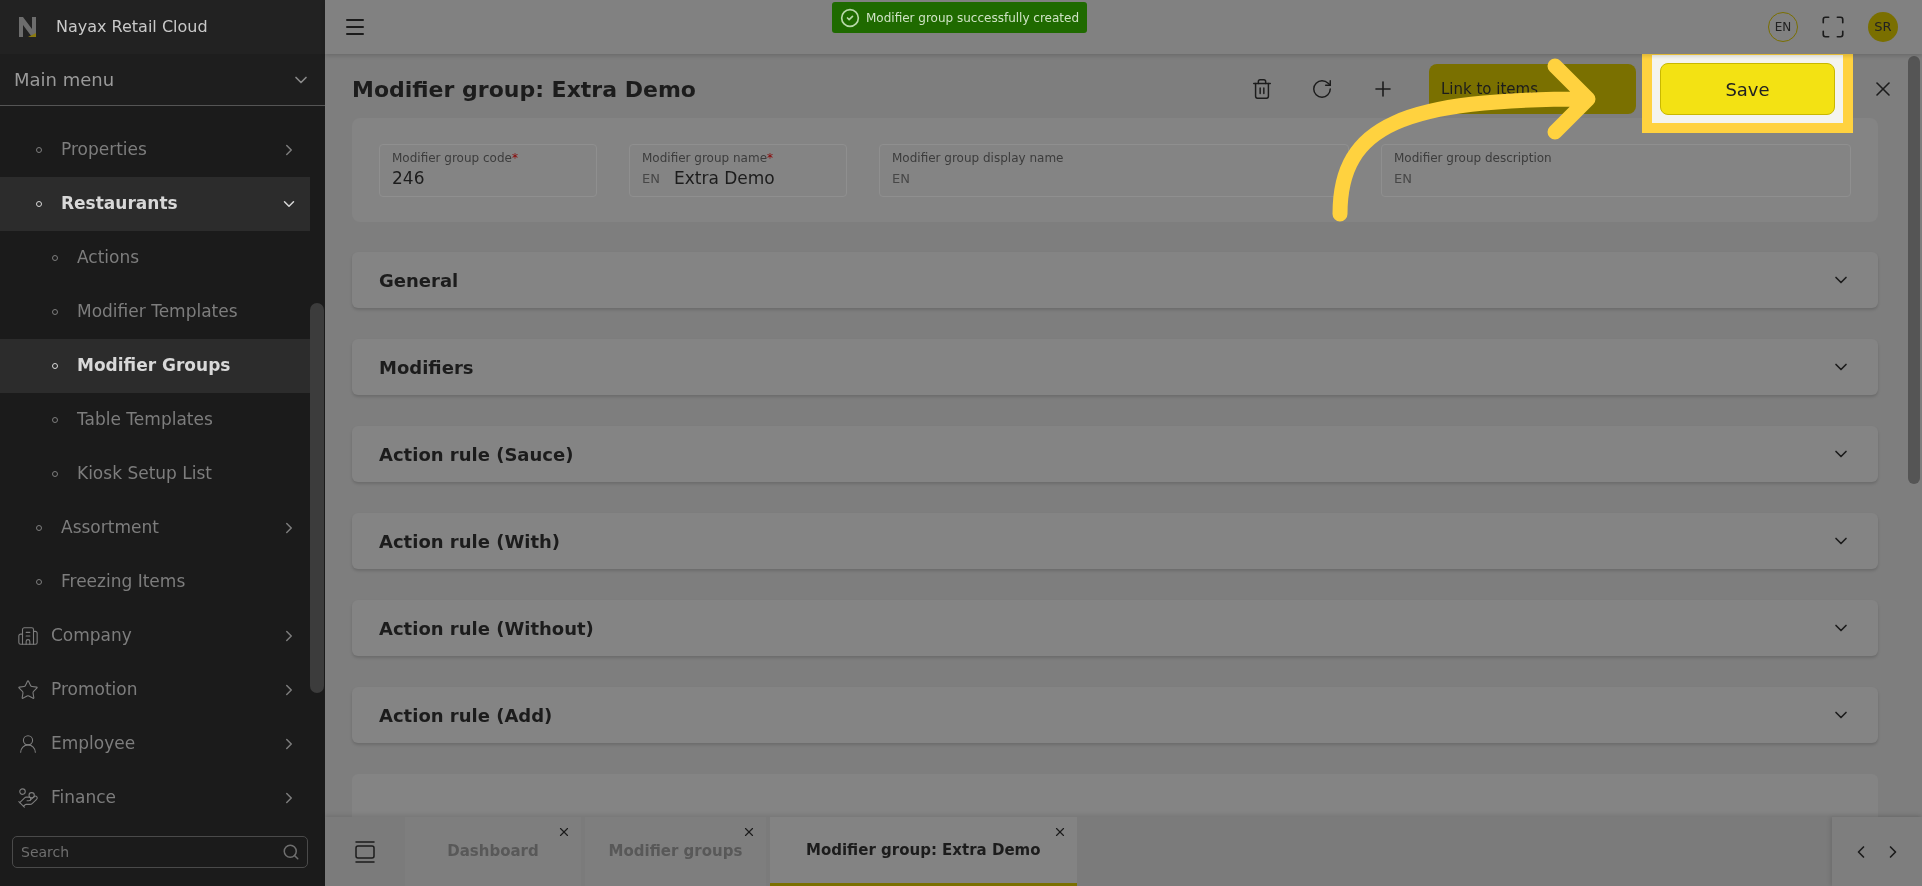  I want to click on sidebar-item: Actions, so click(155, 258).